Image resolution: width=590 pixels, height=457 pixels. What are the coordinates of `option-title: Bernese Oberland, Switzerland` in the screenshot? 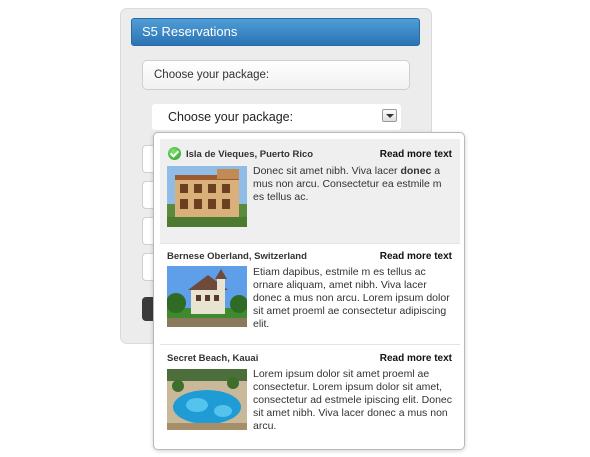 It's located at (237, 256).